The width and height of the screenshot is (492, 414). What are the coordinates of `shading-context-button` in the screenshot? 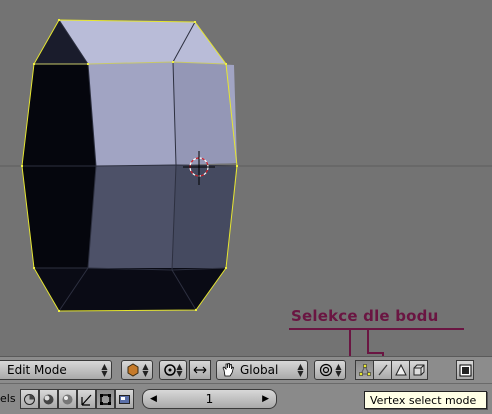 It's located at (48, 399).